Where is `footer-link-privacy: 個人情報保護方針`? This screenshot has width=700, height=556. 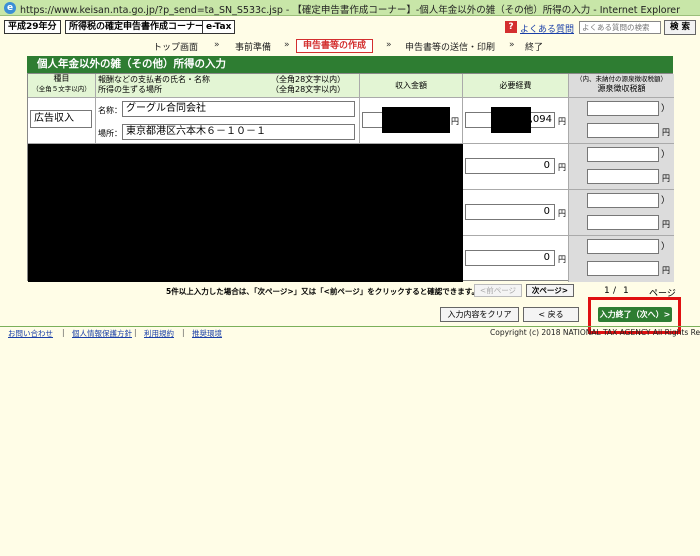
footer-link-privacy: 個人情報保護方針 is located at coordinates (102, 333).